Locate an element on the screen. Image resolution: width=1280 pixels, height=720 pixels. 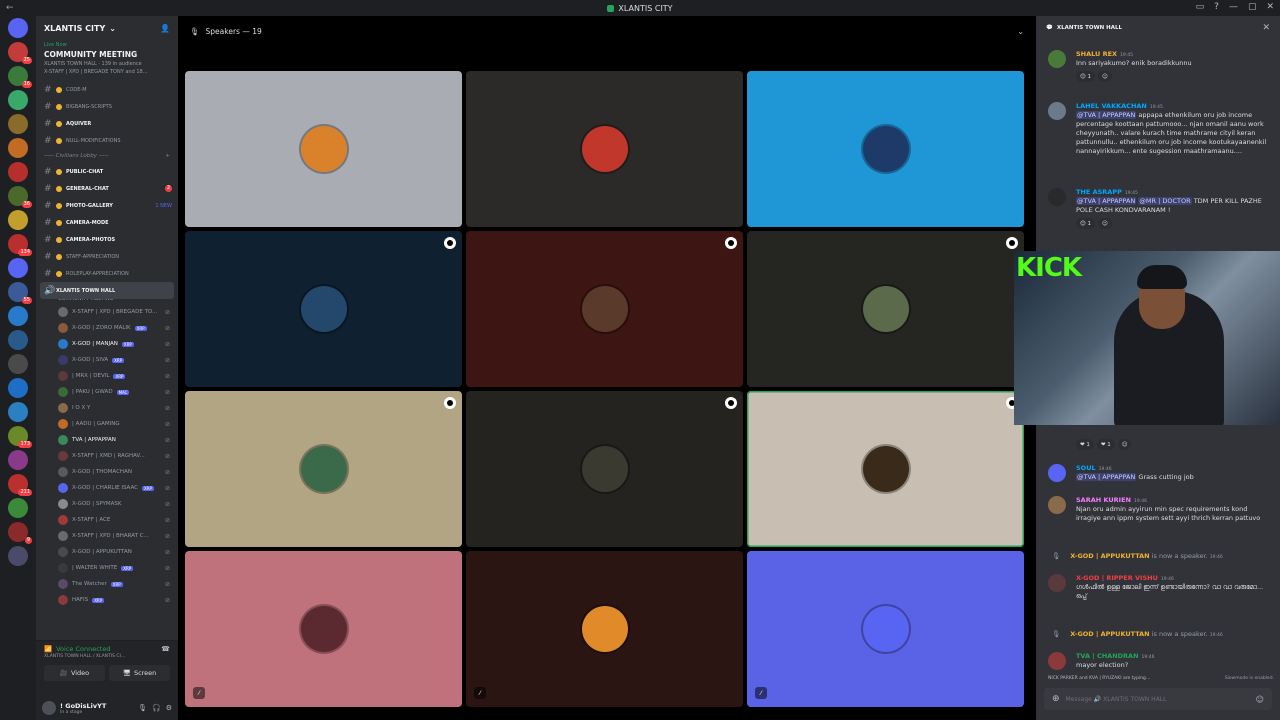
voice-member: | AADU | GAMING ⊘ is located at coordinates (107, 424).